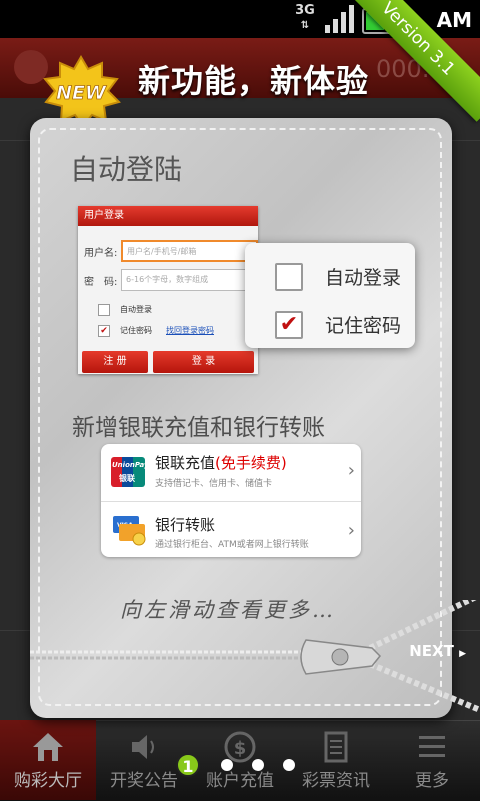 The width and height of the screenshot is (480, 801). I want to click on next-arrow-icon: ▶, so click(462, 654).